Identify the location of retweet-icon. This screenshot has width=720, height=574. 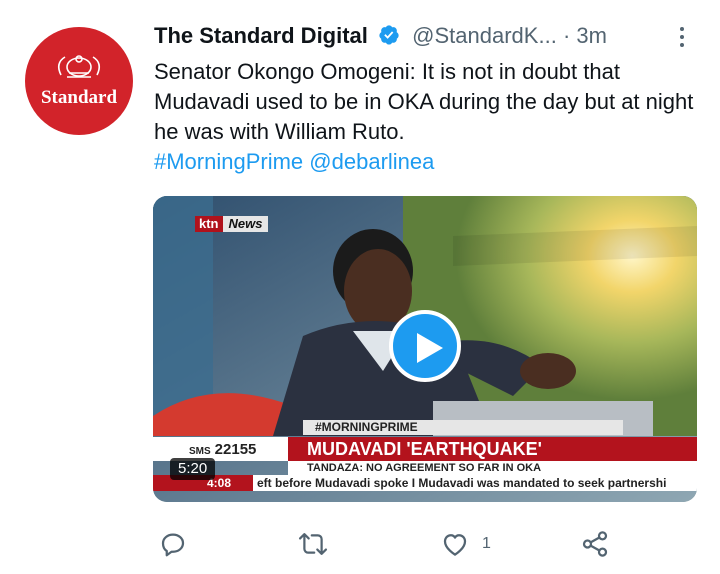
(313, 544).